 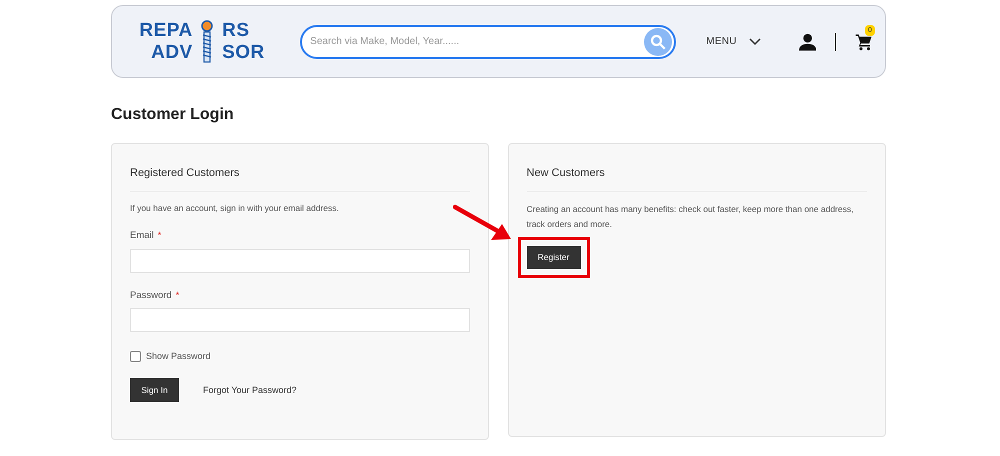 I want to click on logo: REPA RS ADV SOR, so click(x=201, y=42).